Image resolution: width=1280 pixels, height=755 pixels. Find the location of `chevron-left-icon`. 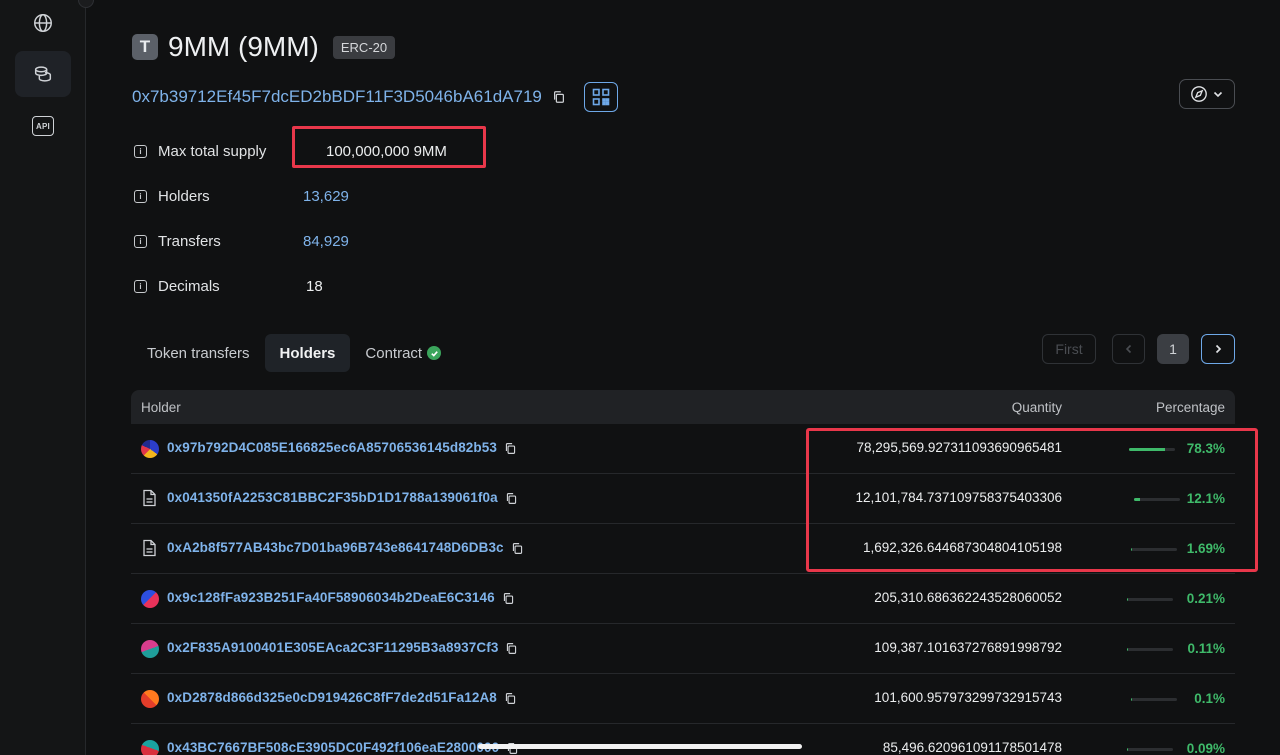

chevron-left-icon is located at coordinates (1128, 349).